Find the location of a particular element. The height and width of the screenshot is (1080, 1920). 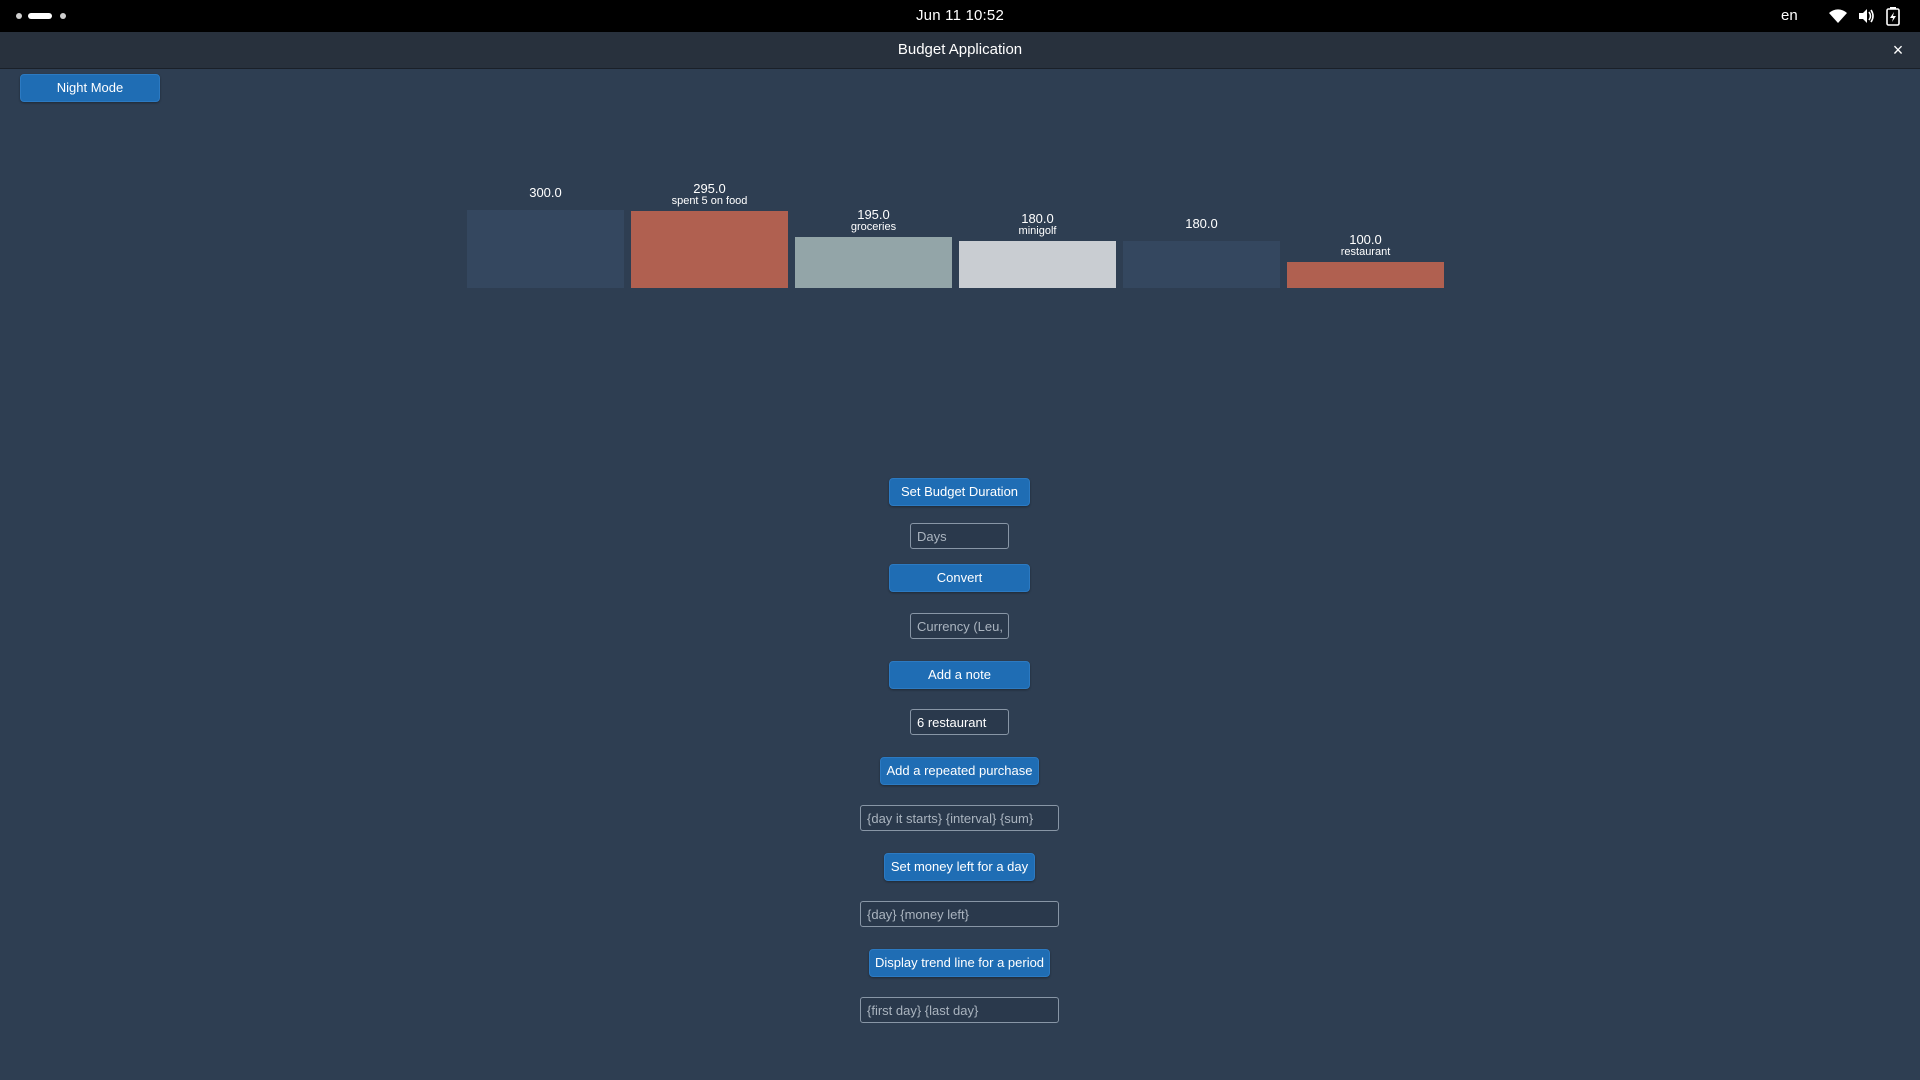

bar-note-label: restaurant is located at coordinates (1365, 252).